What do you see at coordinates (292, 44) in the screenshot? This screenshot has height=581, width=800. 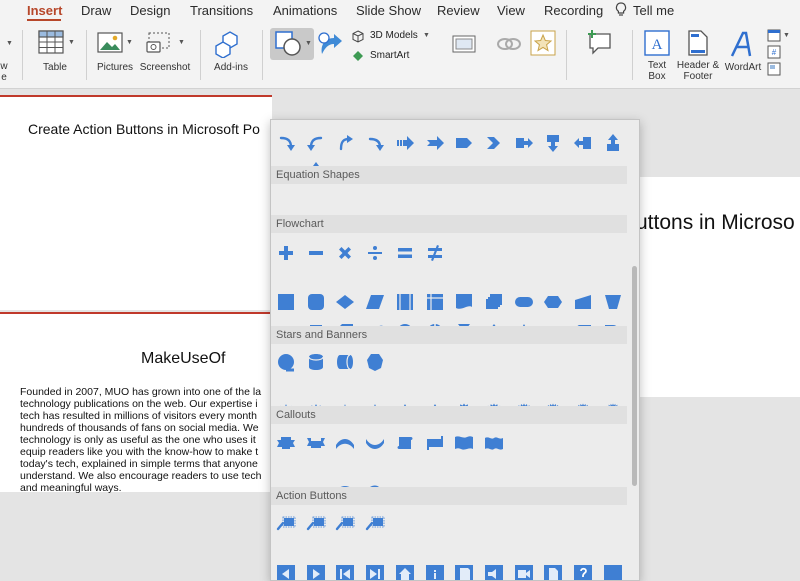 I see `shapes-button: ▼` at bounding box center [292, 44].